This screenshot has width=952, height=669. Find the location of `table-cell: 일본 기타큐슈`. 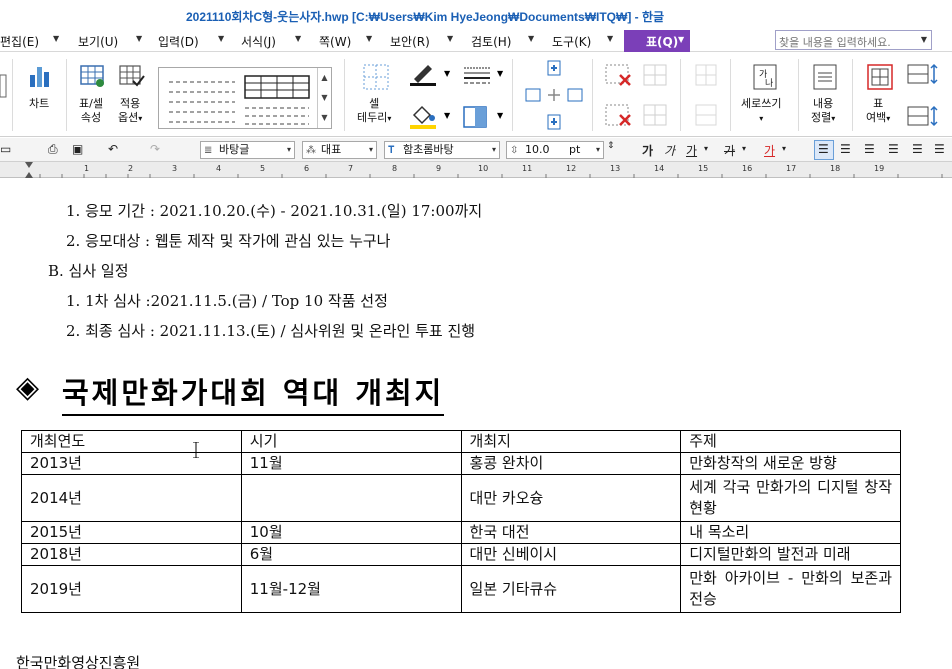

table-cell: 일본 기타큐슈 is located at coordinates (571, 589).